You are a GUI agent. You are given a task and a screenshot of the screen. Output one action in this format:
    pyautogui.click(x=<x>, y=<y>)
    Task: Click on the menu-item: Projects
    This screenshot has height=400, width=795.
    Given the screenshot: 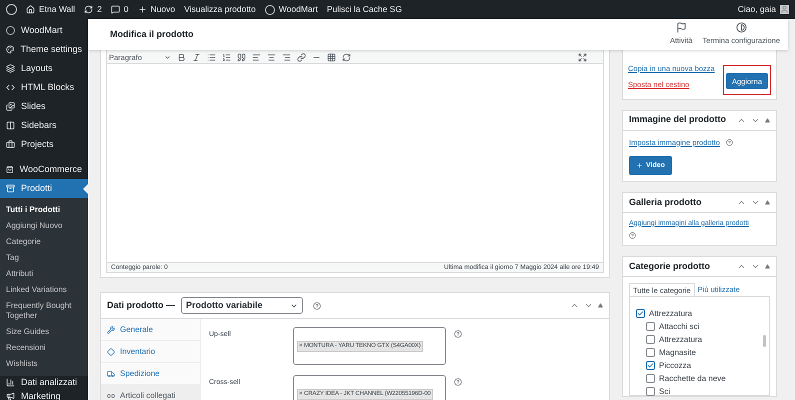 What is the action you would take?
    pyautogui.click(x=44, y=144)
    